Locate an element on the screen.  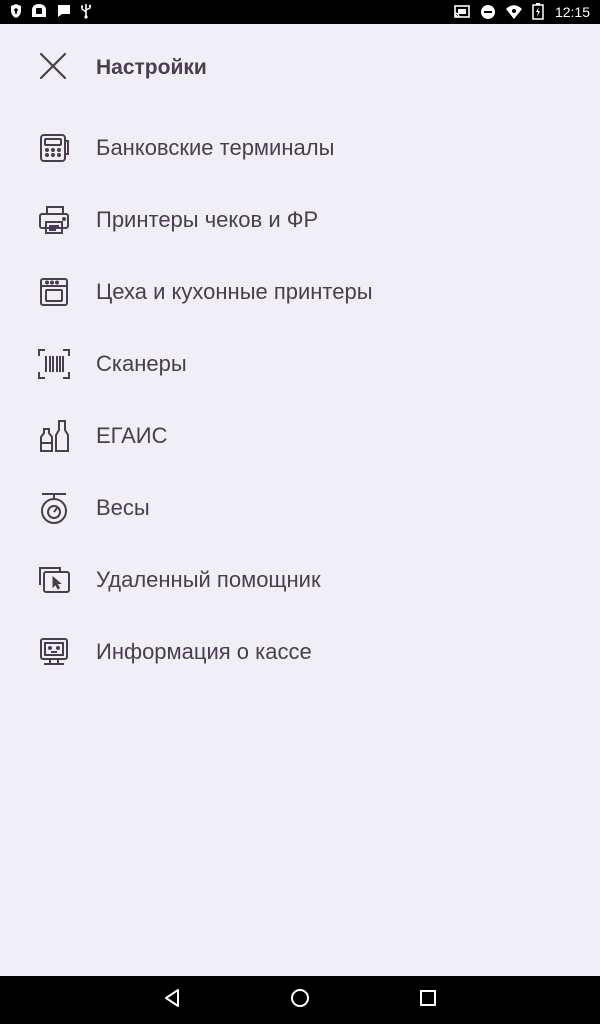
menu-item-receipt-printers: Принтеры чеков и ФР is located at coordinates (300, 220).